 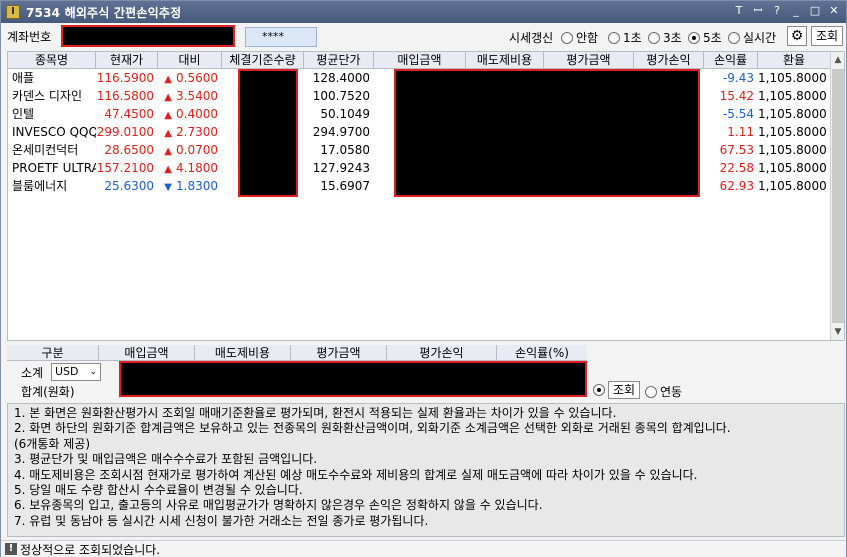 I want to click on status-message: 정상적으로 조회되었습니다., so click(x=90, y=549).